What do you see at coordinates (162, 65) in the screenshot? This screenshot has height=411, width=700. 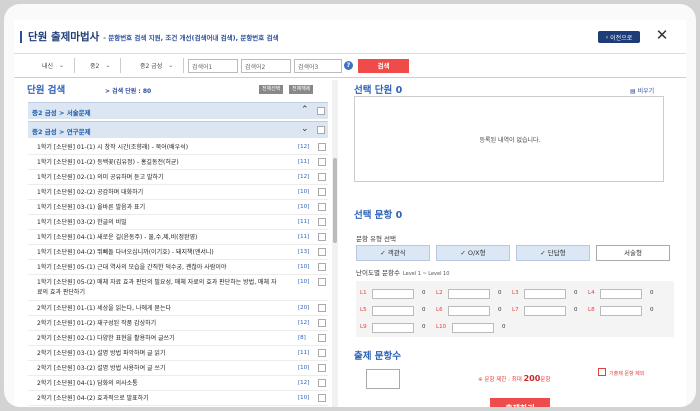 I see `textbook-select: 중2 금성 ⌄` at bounding box center [162, 65].